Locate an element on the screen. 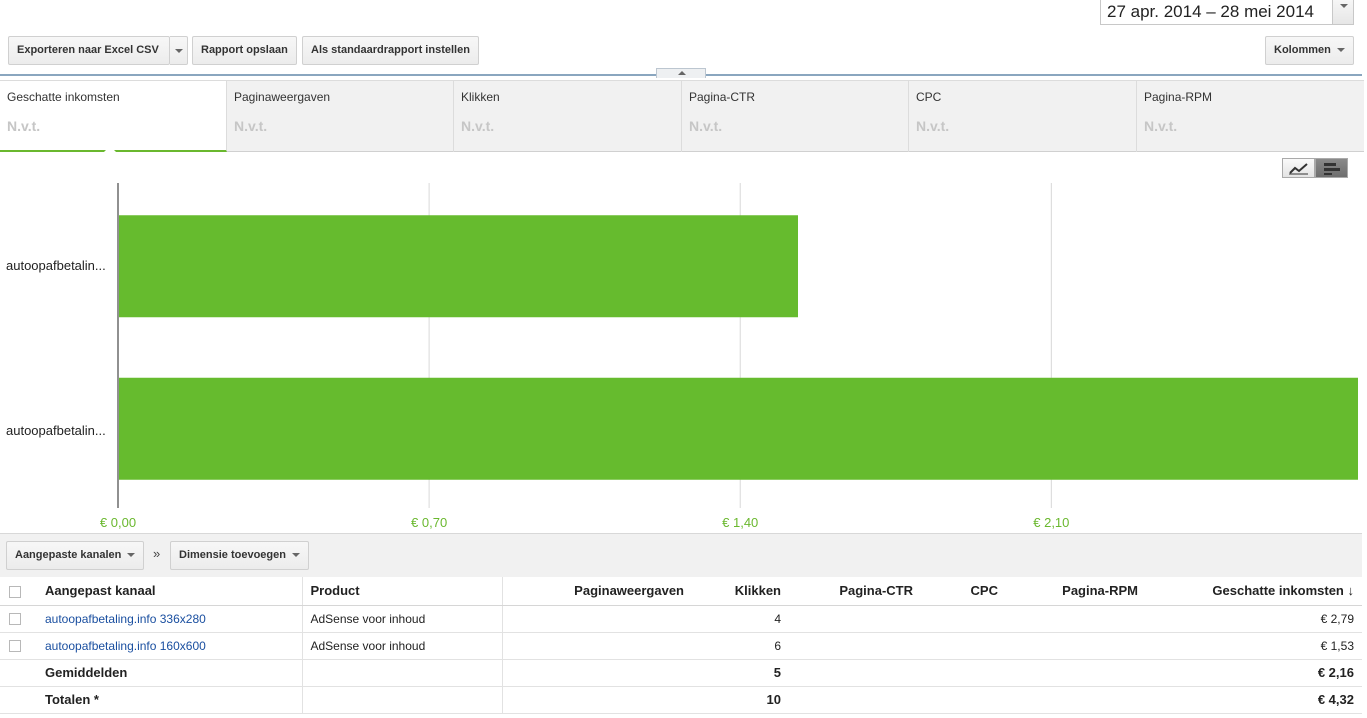 This screenshot has width=1367, height=718. save-report-label: Rapport opslaan is located at coordinates (244, 50).